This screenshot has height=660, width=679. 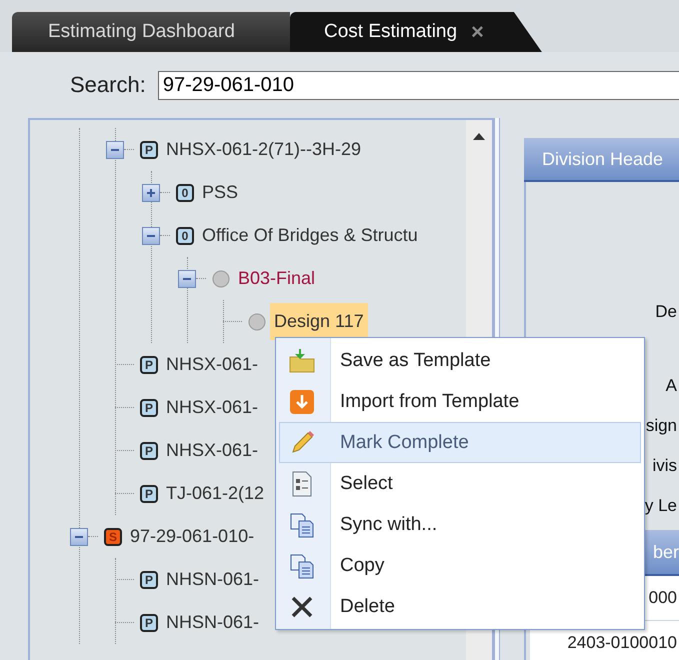 I want to click on download-icon, so click(x=302, y=402).